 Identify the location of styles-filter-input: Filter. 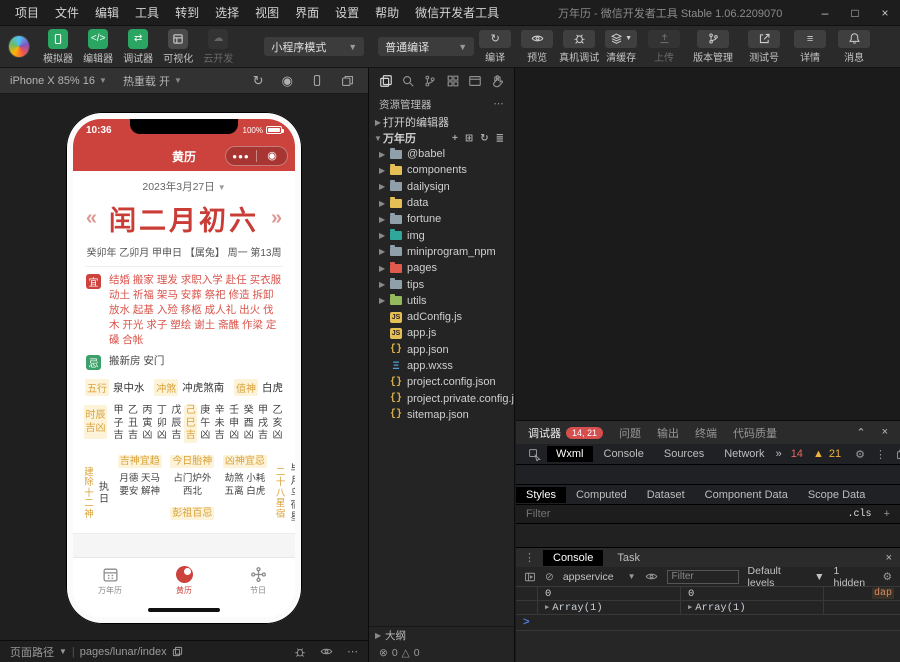
(538, 514).